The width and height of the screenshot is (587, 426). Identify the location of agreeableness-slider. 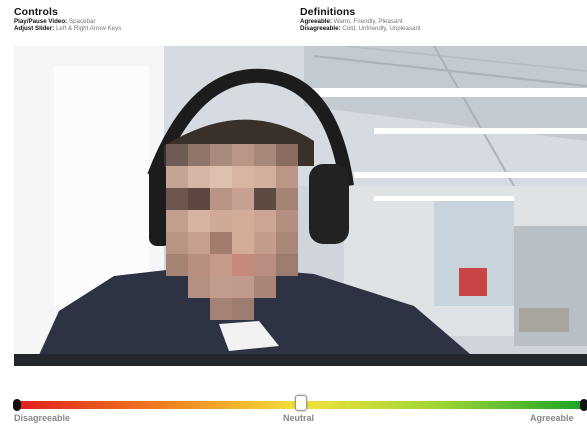
(300, 403).